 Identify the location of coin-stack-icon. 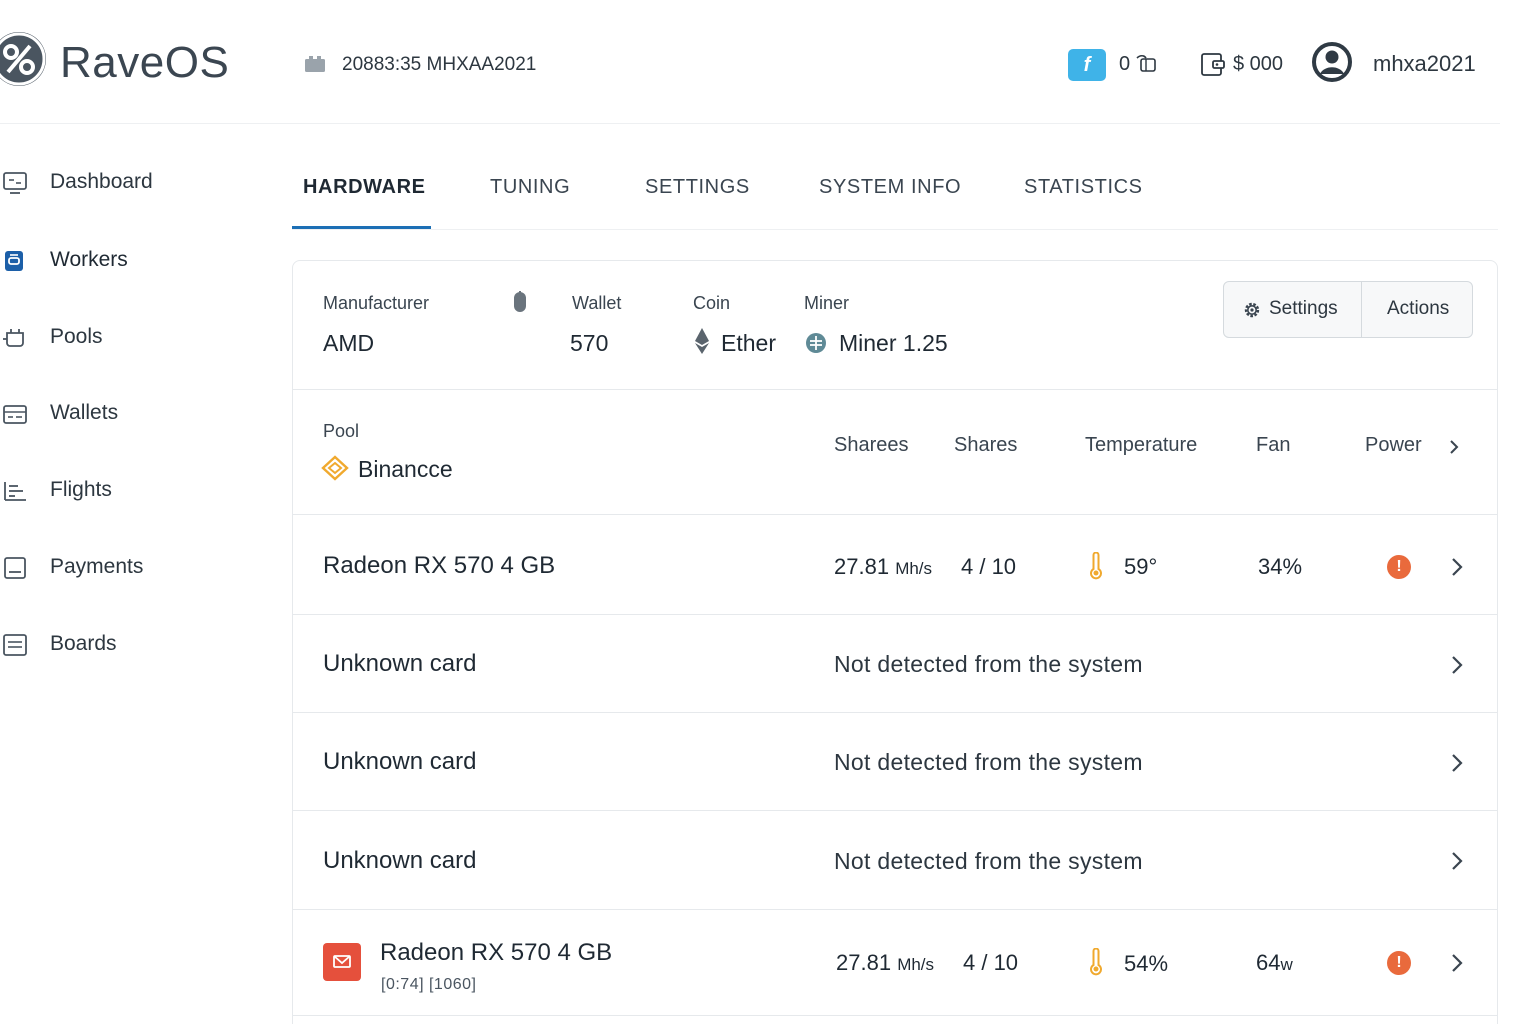
(1146, 63).